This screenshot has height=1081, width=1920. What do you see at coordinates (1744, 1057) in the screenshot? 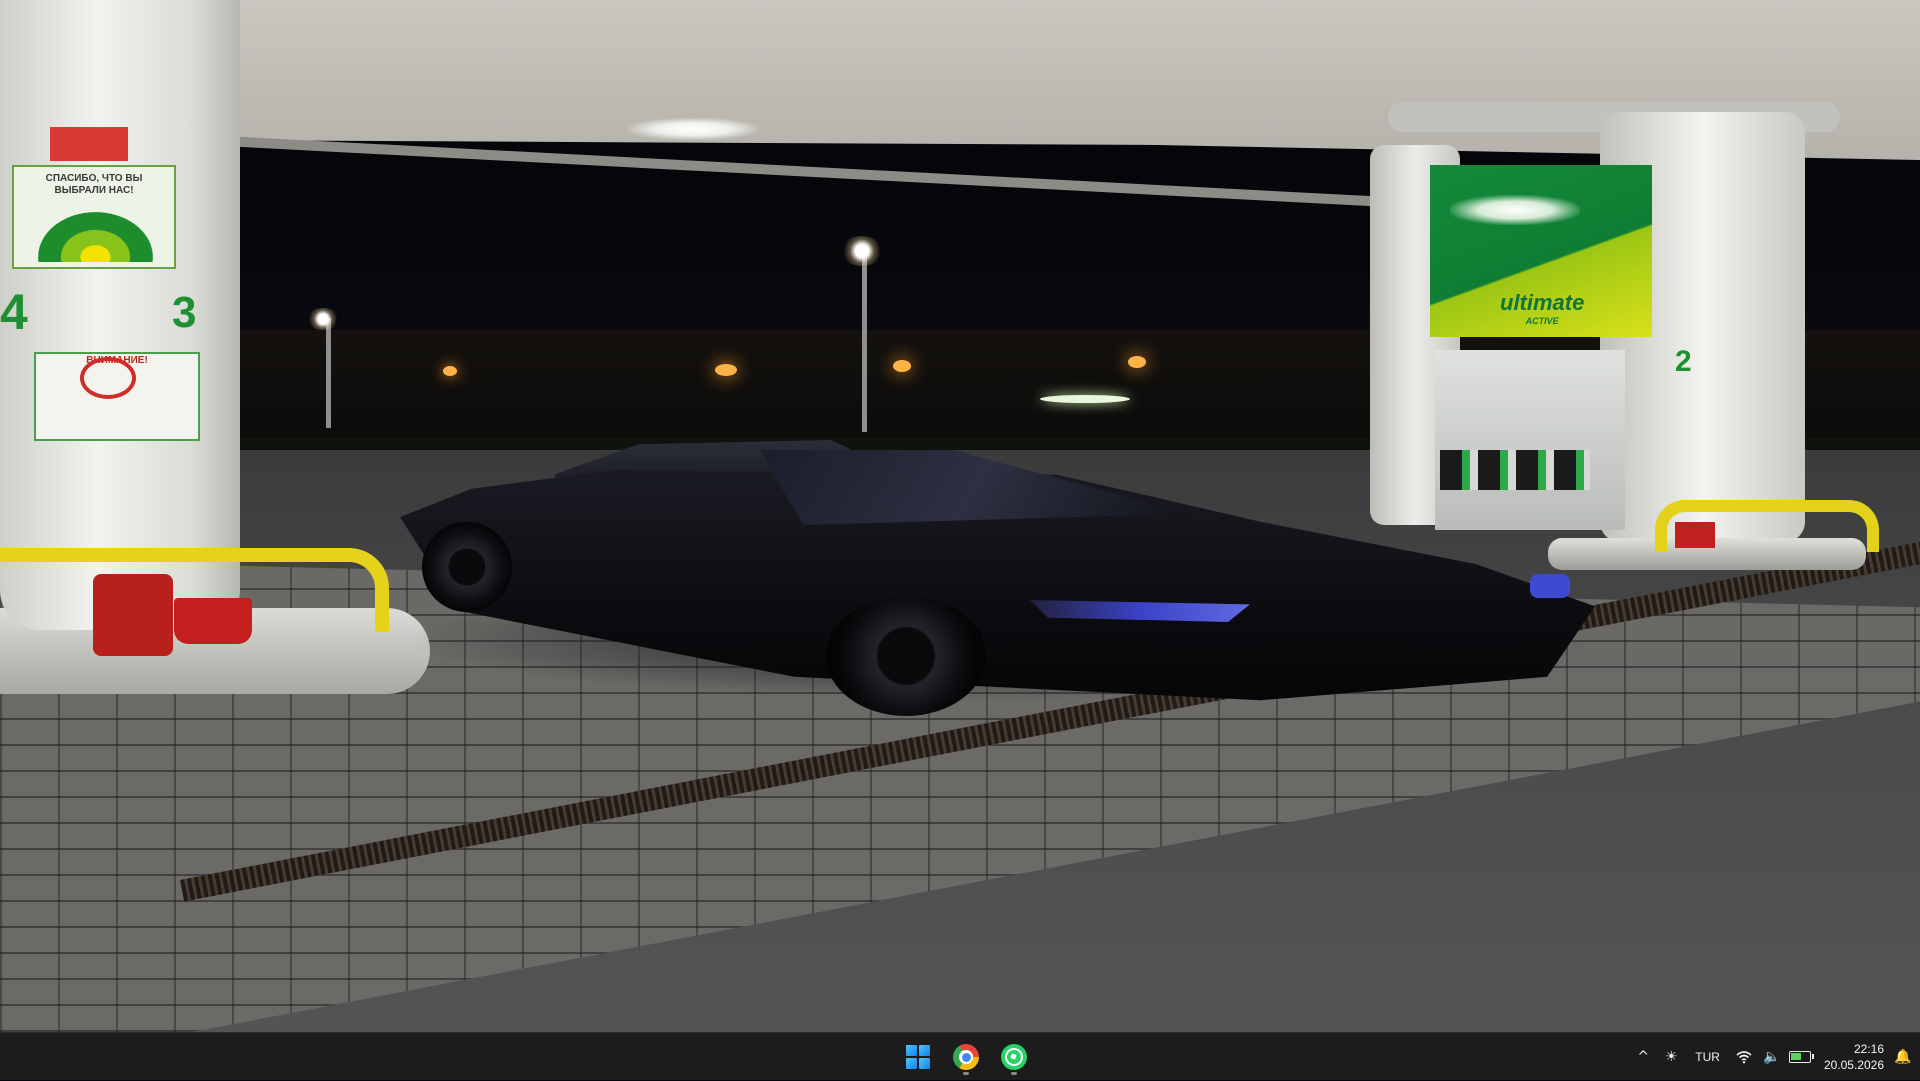
I see `wifi-icon` at bounding box center [1744, 1057].